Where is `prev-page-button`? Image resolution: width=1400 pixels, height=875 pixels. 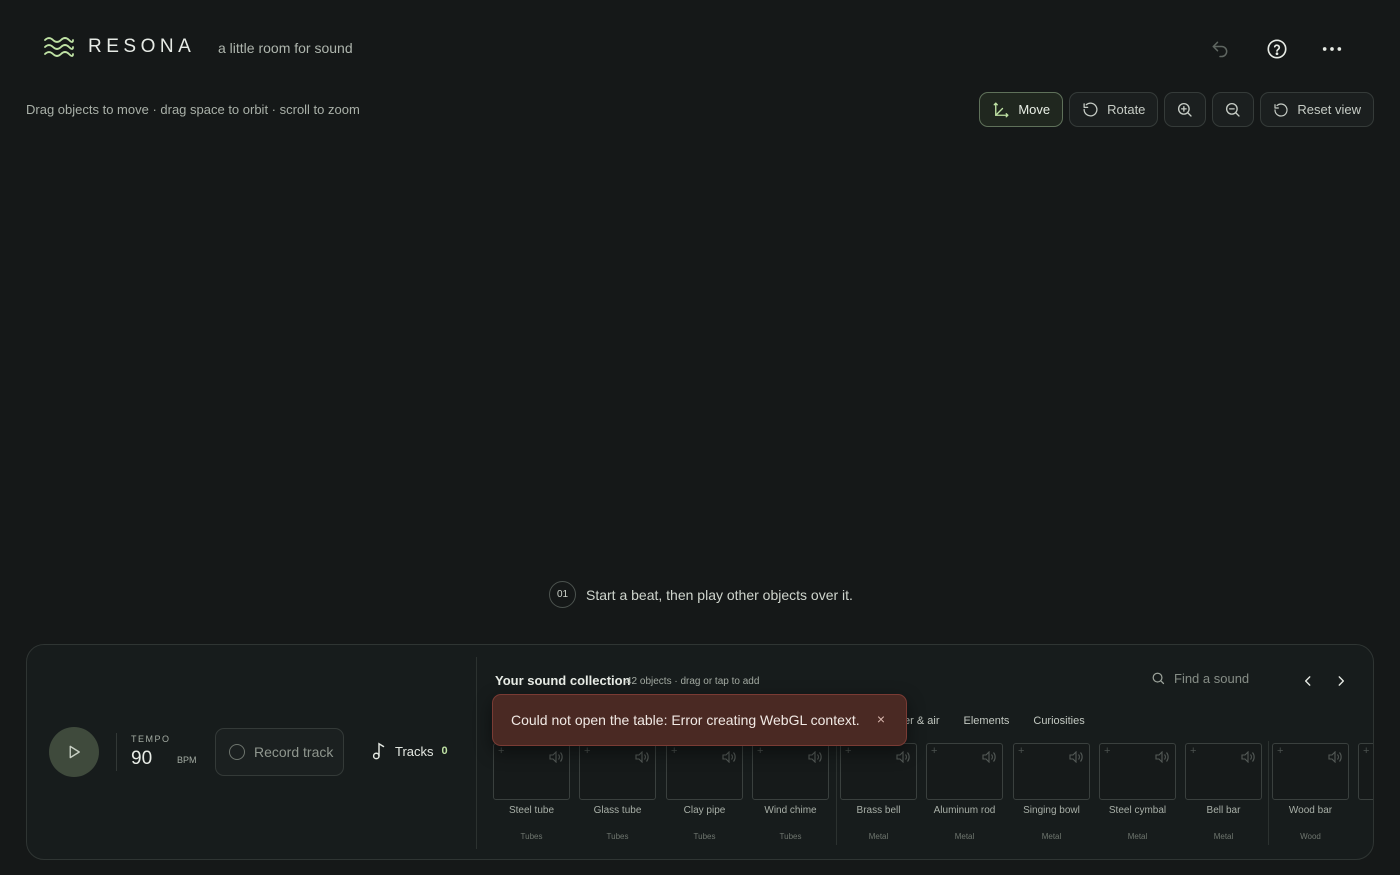
prev-page-button is located at coordinates (1308, 681).